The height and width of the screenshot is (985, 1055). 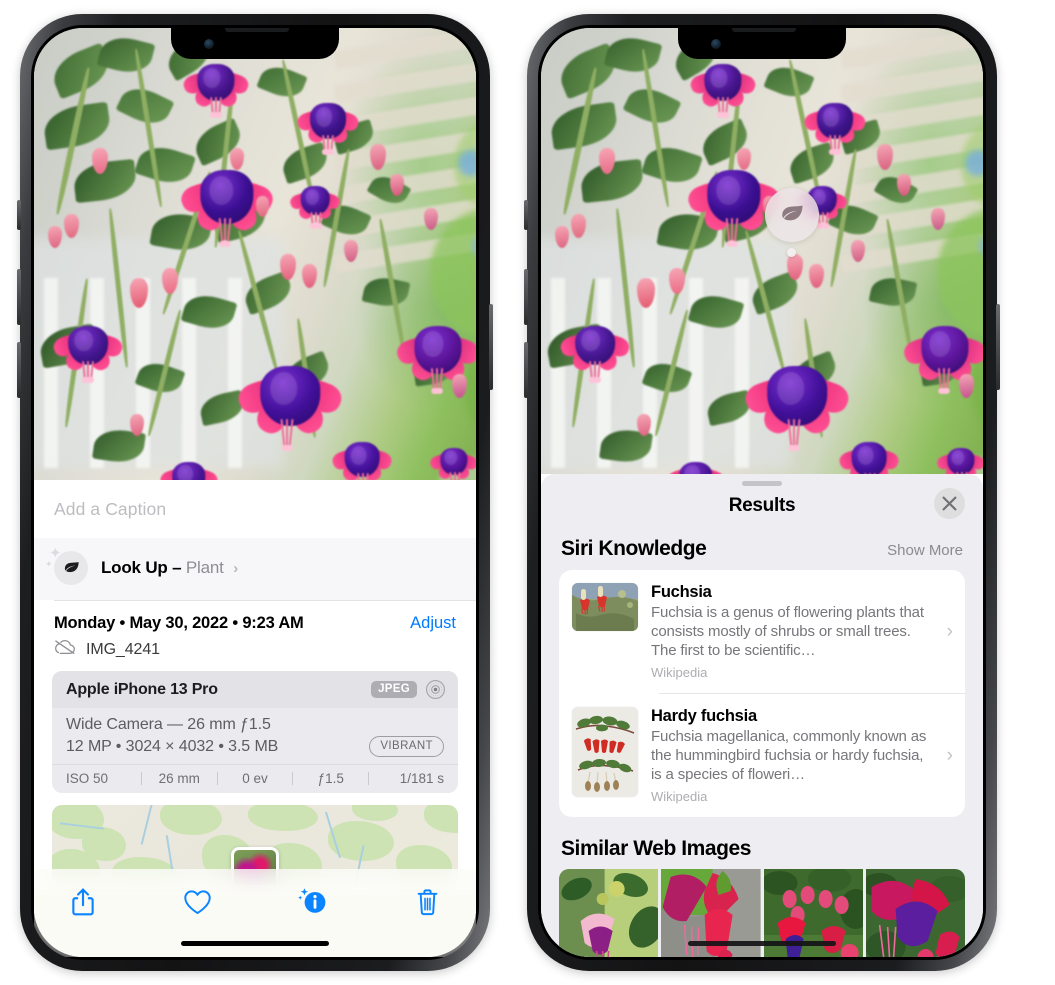 I want to click on visual-look-up-badge, so click(x=792, y=215).